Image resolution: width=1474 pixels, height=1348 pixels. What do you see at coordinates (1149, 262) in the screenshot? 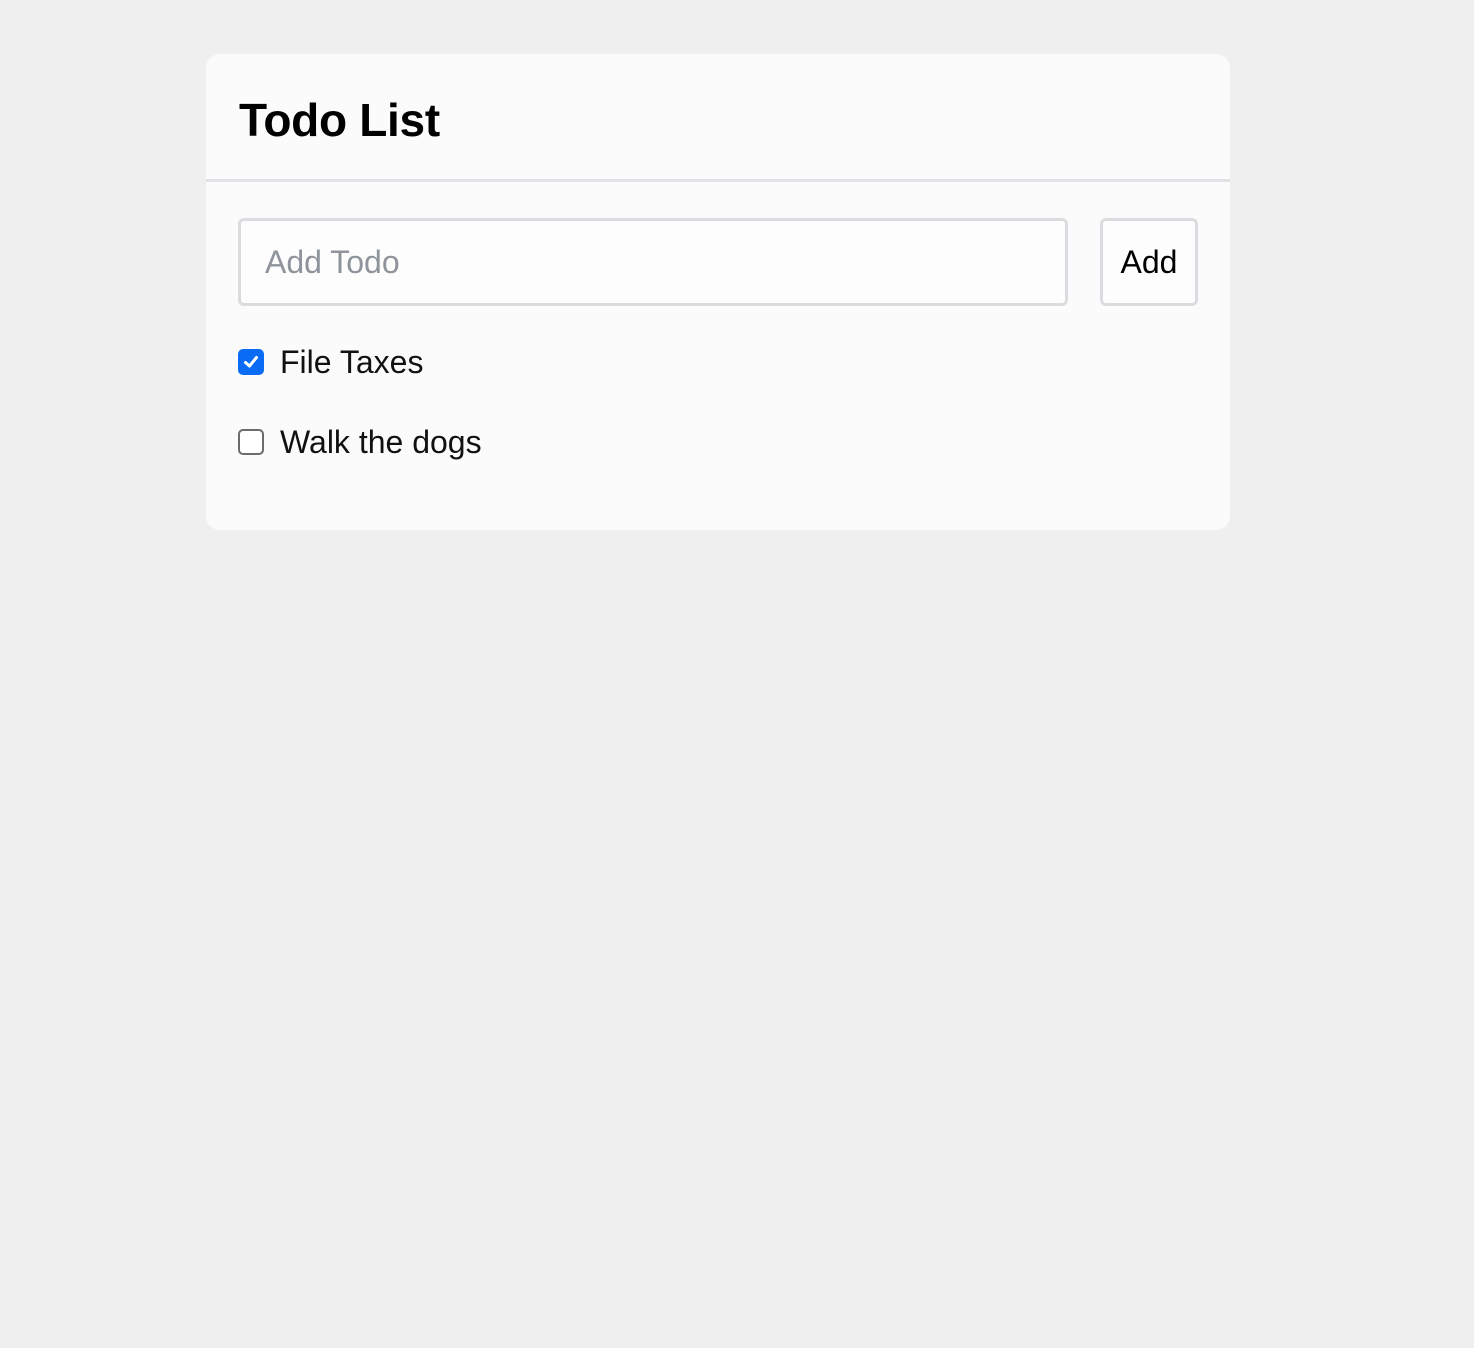
I see `add-button: Add` at bounding box center [1149, 262].